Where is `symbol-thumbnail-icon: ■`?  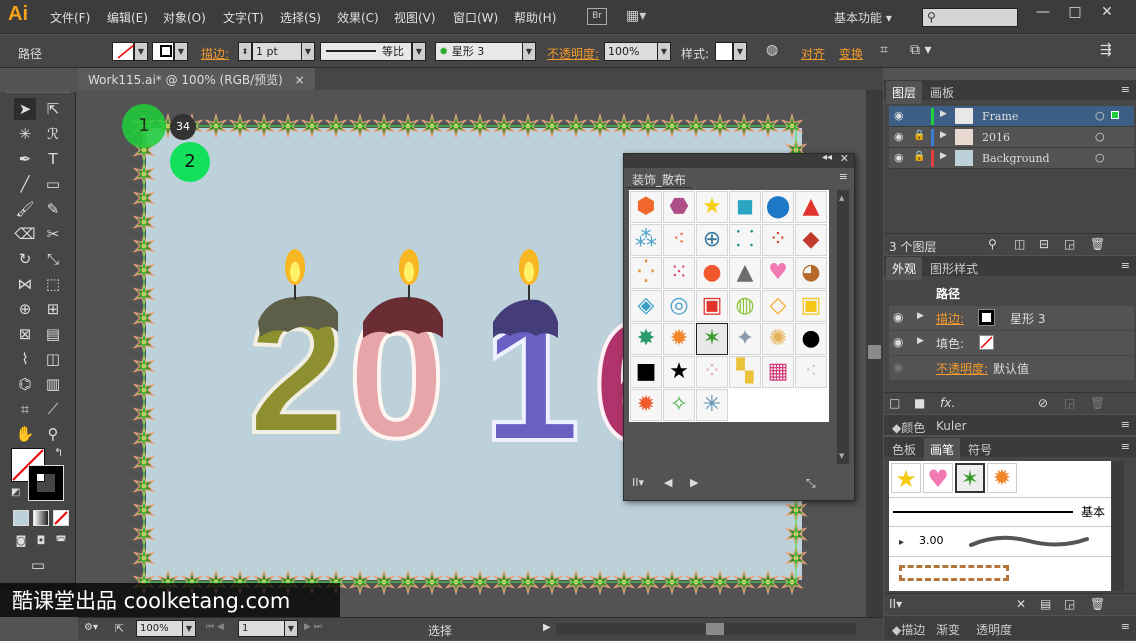
symbol-thumbnail-icon: ■ is located at coordinates (646, 372).